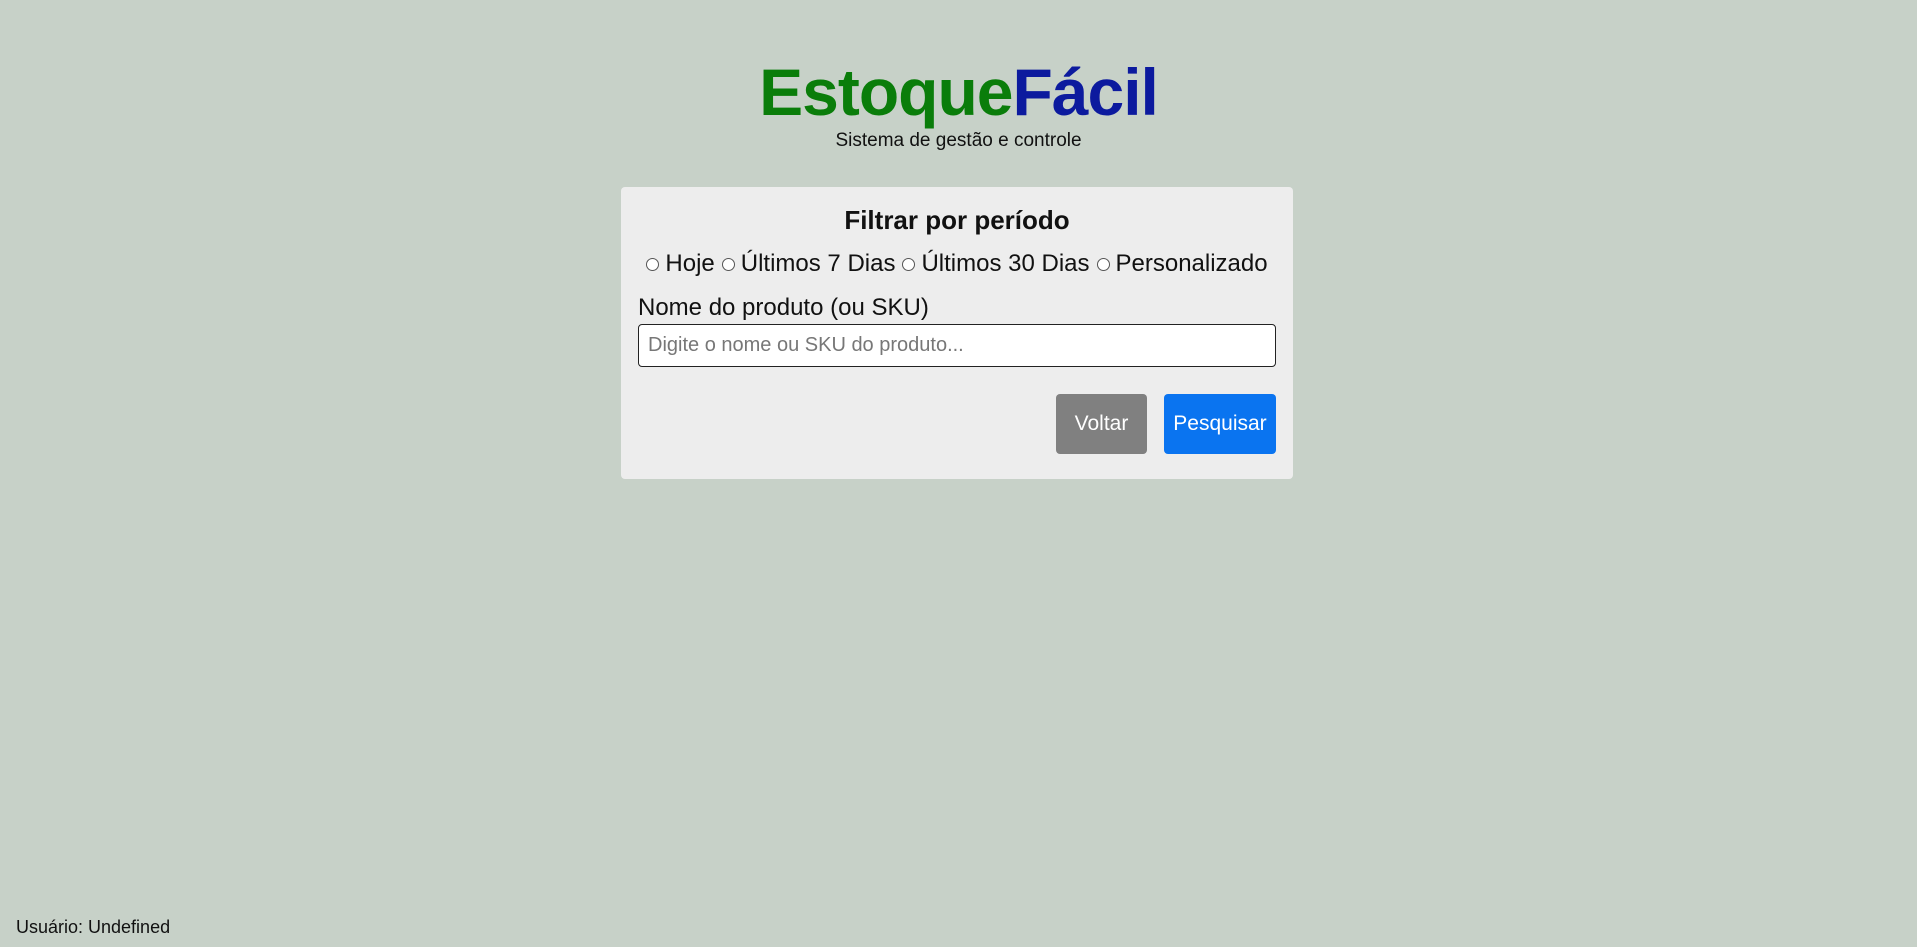 The width and height of the screenshot is (1917, 947). I want to click on radio-option-last-7-days: Últimos 7 Dias, so click(808, 264).